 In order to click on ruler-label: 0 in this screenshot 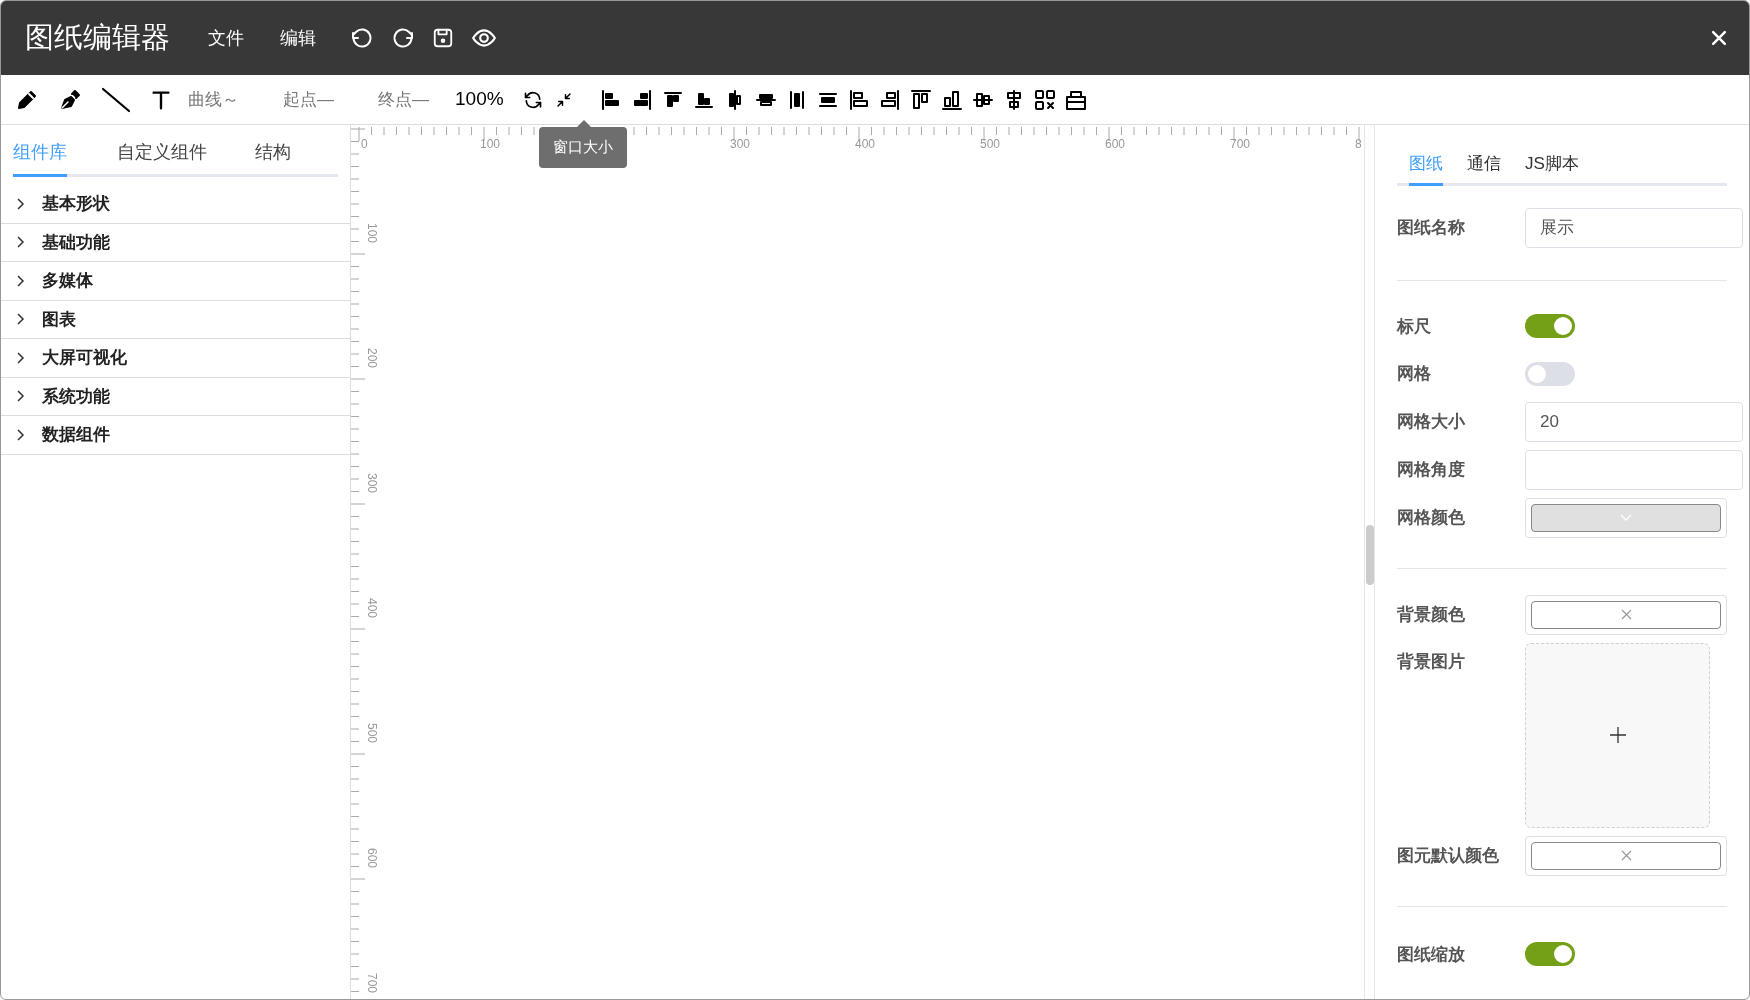, I will do `click(364, 144)`.